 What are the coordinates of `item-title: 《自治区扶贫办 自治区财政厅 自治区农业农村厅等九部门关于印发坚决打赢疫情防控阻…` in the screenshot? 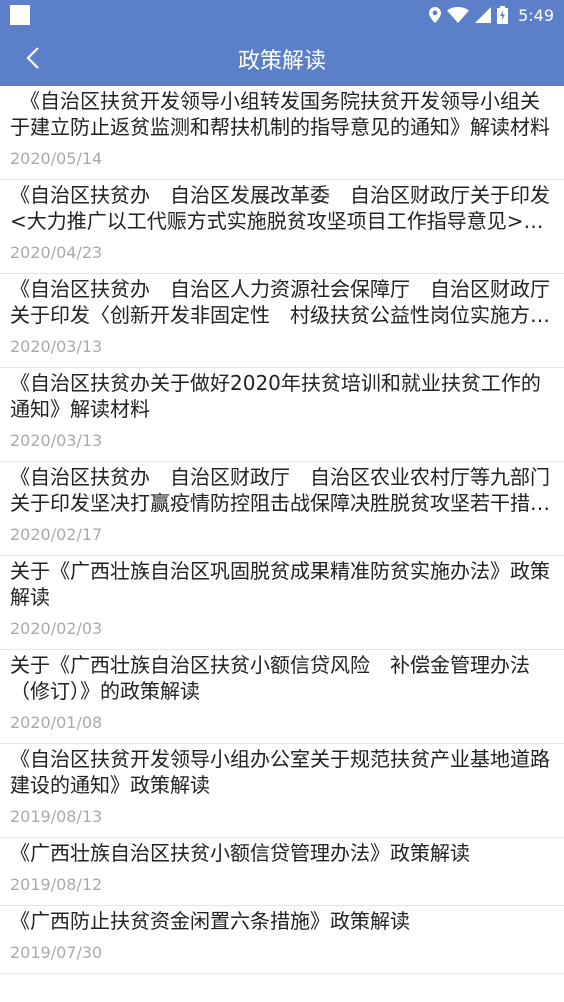 It's located at (280, 490).